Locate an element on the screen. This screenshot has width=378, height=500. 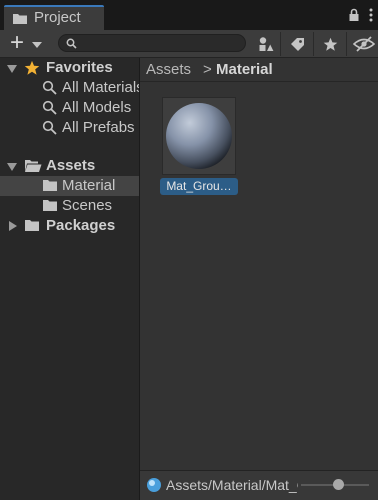
filter-by-label-icon is located at coordinates (297, 44).